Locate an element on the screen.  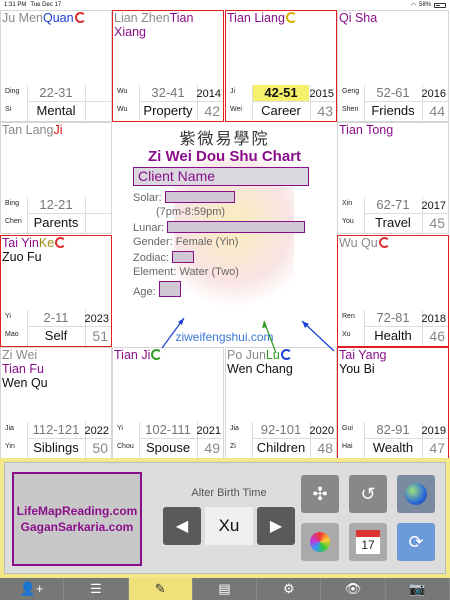
zodiac-value is located at coordinates (183, 257).